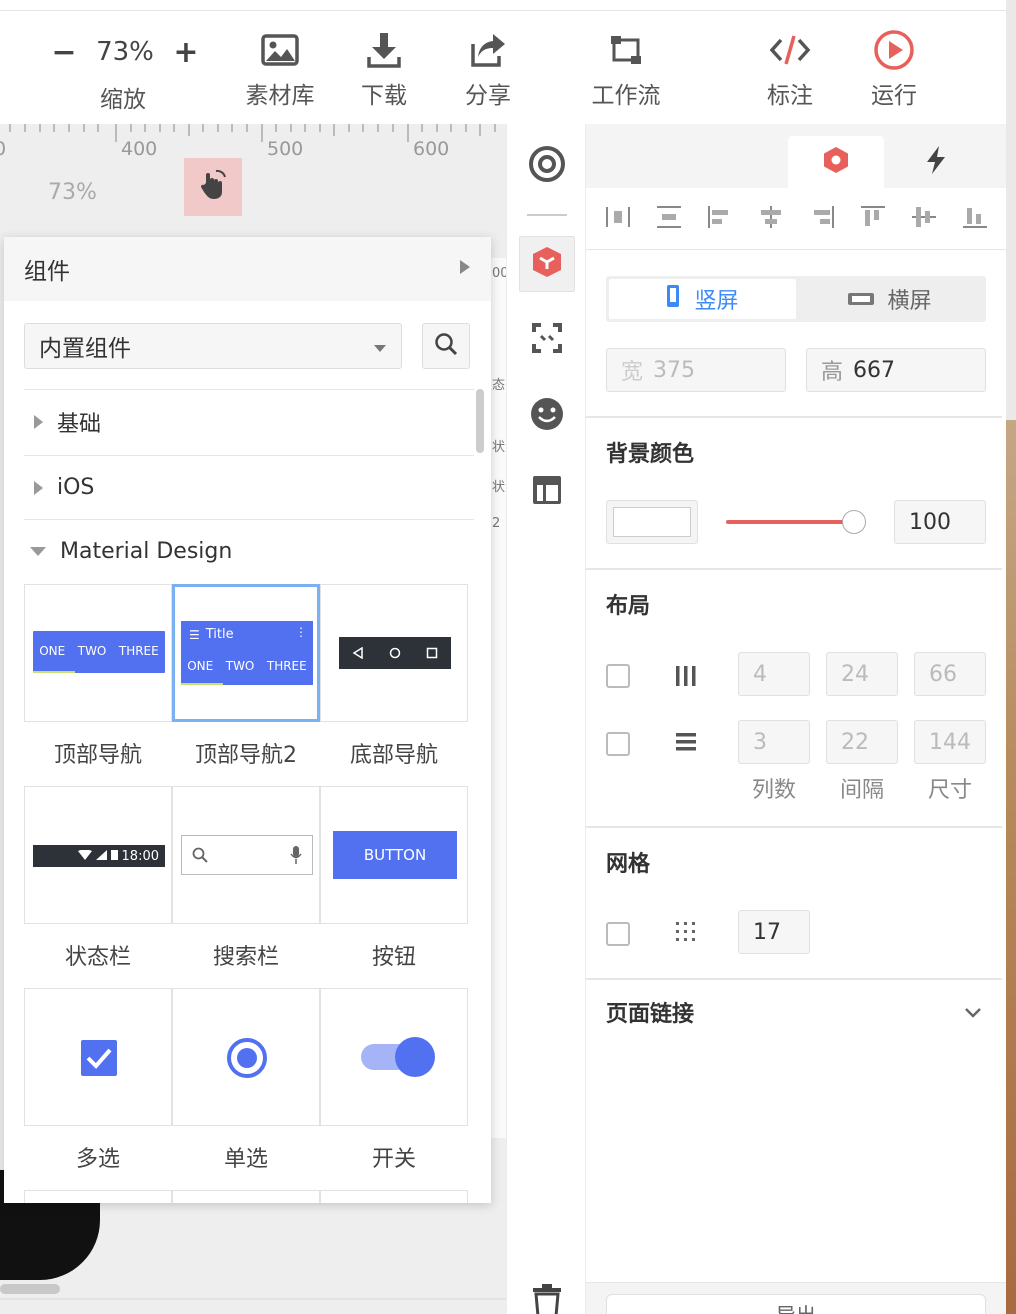  Describe the element at coordinates (774, 674) in the screenshot. I see `column-count-field: 4` at that location.